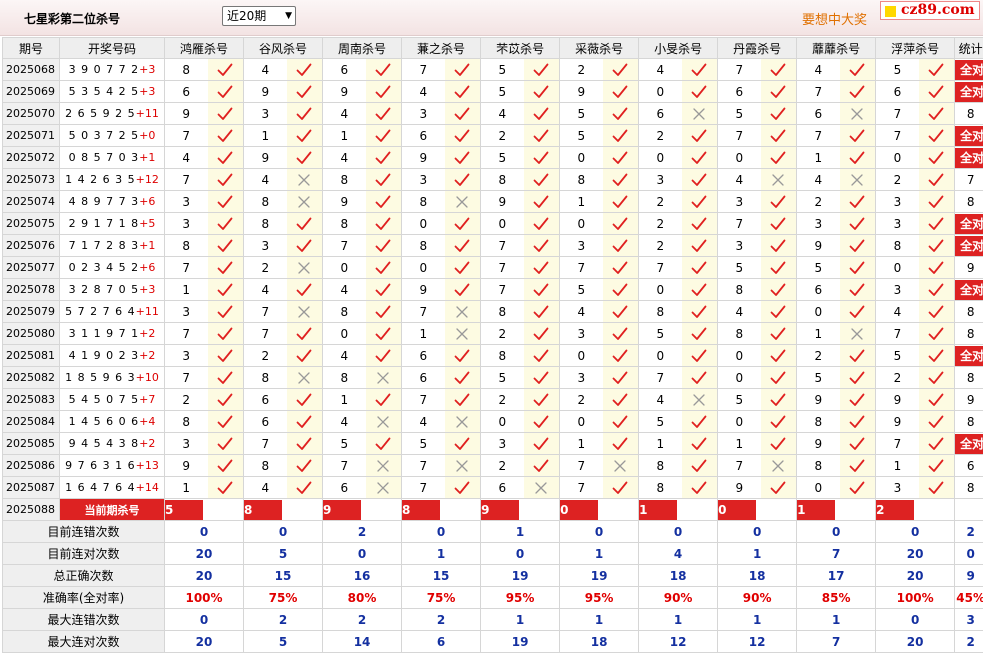  Describe the element at coordinates (520, 641) in the screenshot. I see `stat-value: 19` at that location.